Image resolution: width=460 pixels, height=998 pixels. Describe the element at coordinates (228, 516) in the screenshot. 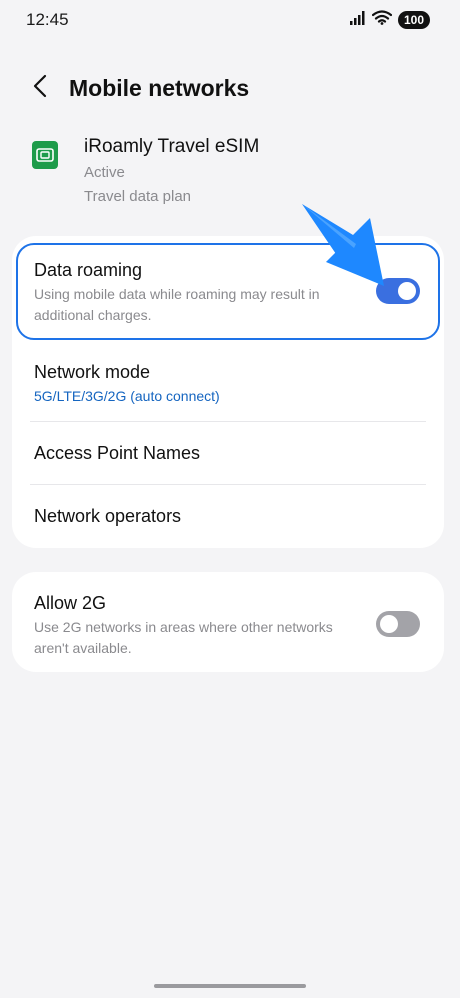

I see `network-operators-row: Network operators` at that location.